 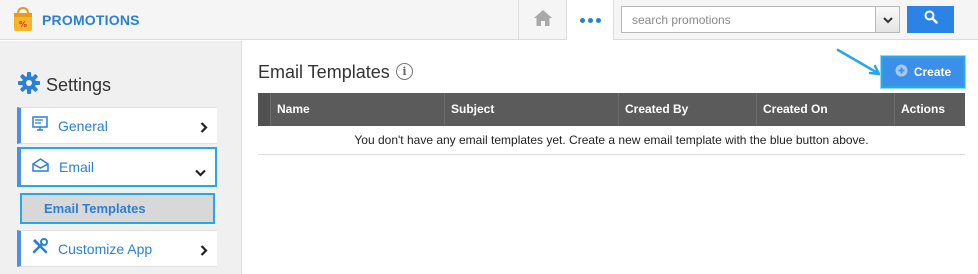 I want to click on more-button, so click(x=590, y=20).